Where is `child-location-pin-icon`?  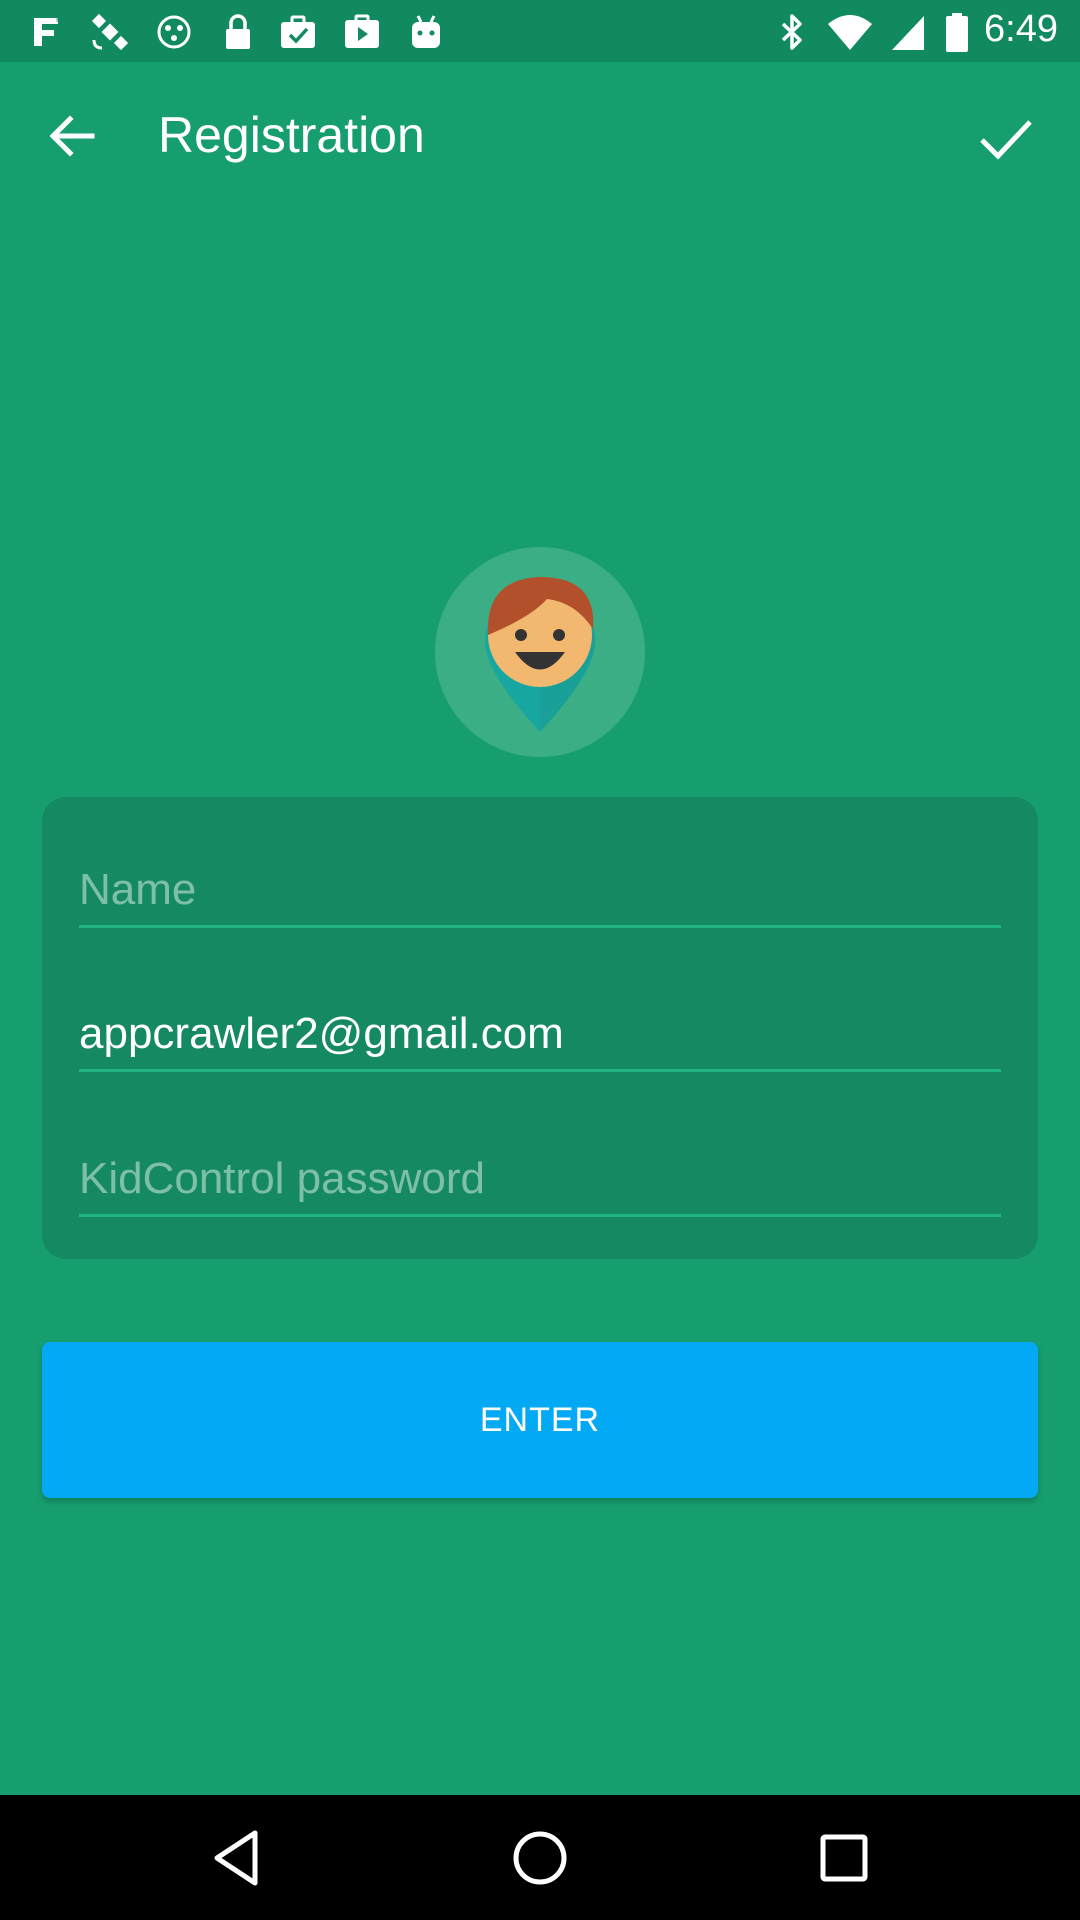
child-location-pin-icon is located at coordinates (540, 654).